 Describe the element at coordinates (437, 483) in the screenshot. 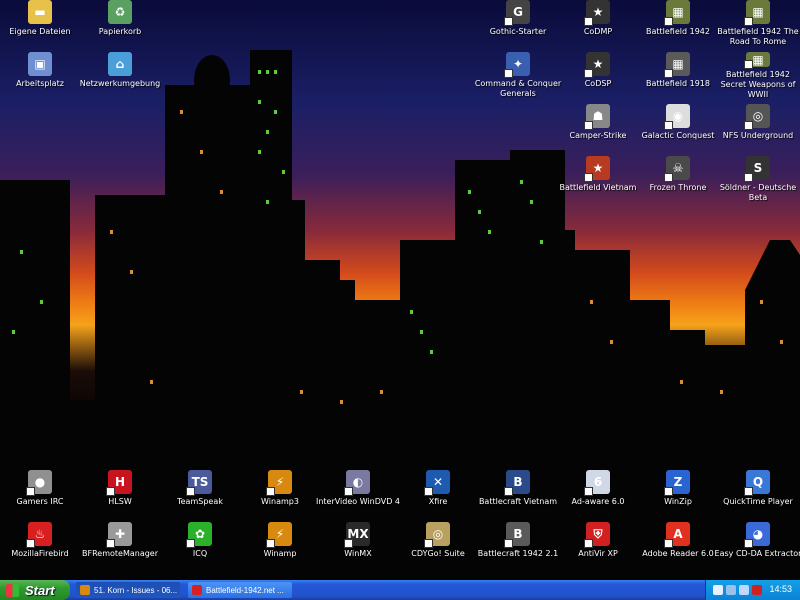

I see `xfire-icon: ✕` at that location.